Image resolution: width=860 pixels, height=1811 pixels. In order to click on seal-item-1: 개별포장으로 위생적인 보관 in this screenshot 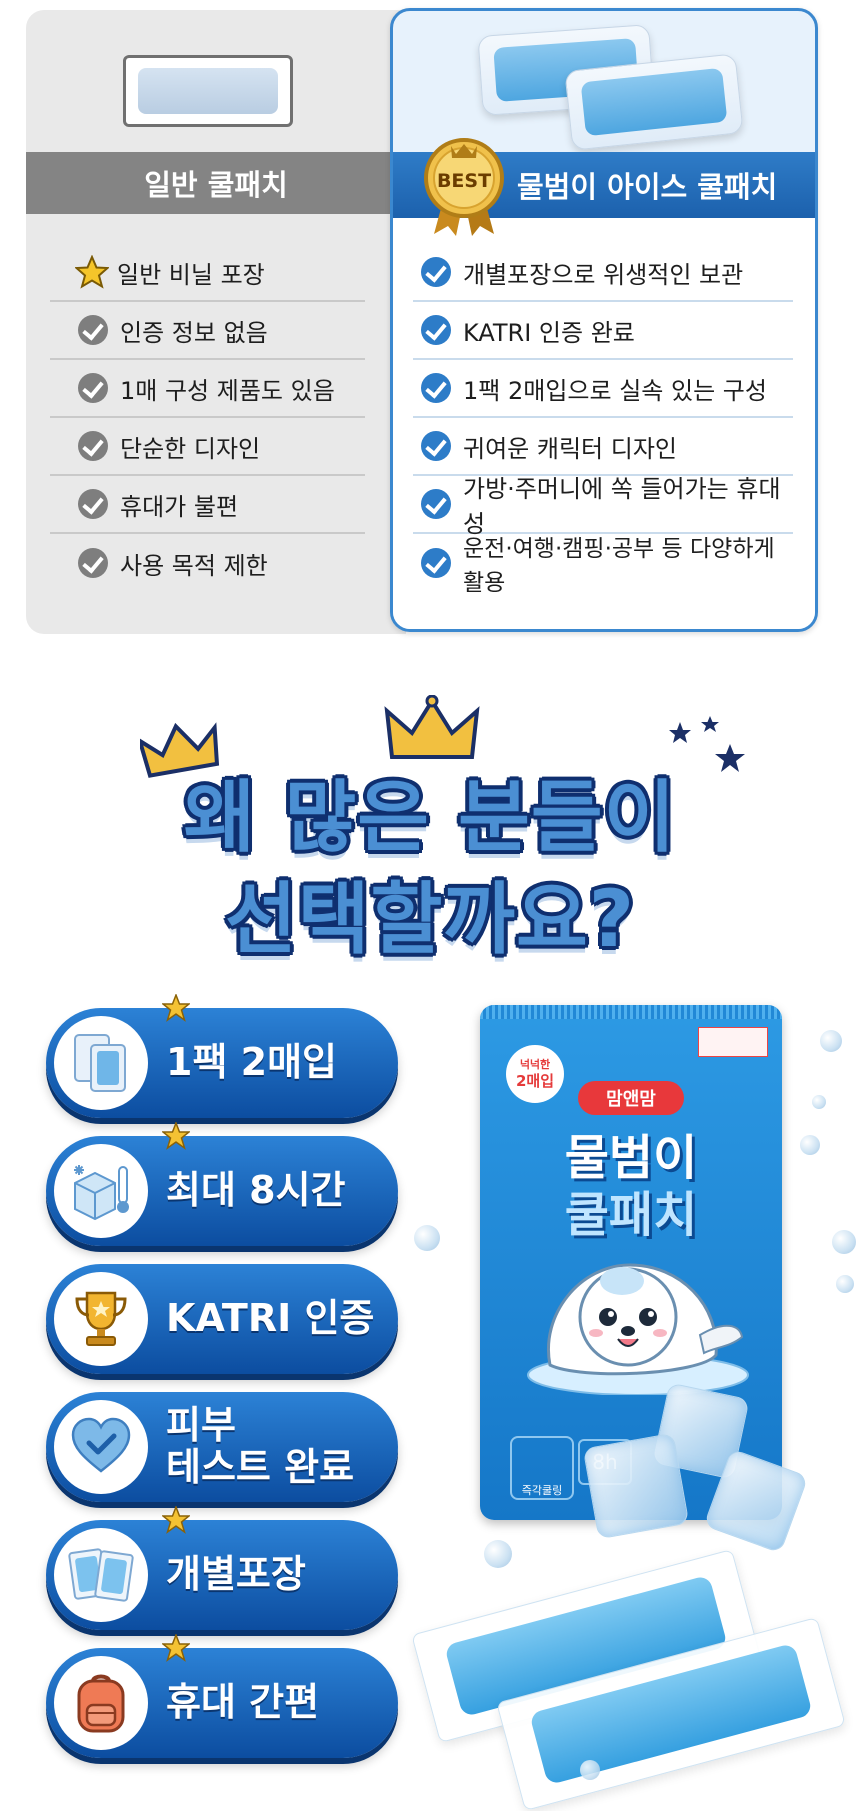, I will do `click(603, 273)`.